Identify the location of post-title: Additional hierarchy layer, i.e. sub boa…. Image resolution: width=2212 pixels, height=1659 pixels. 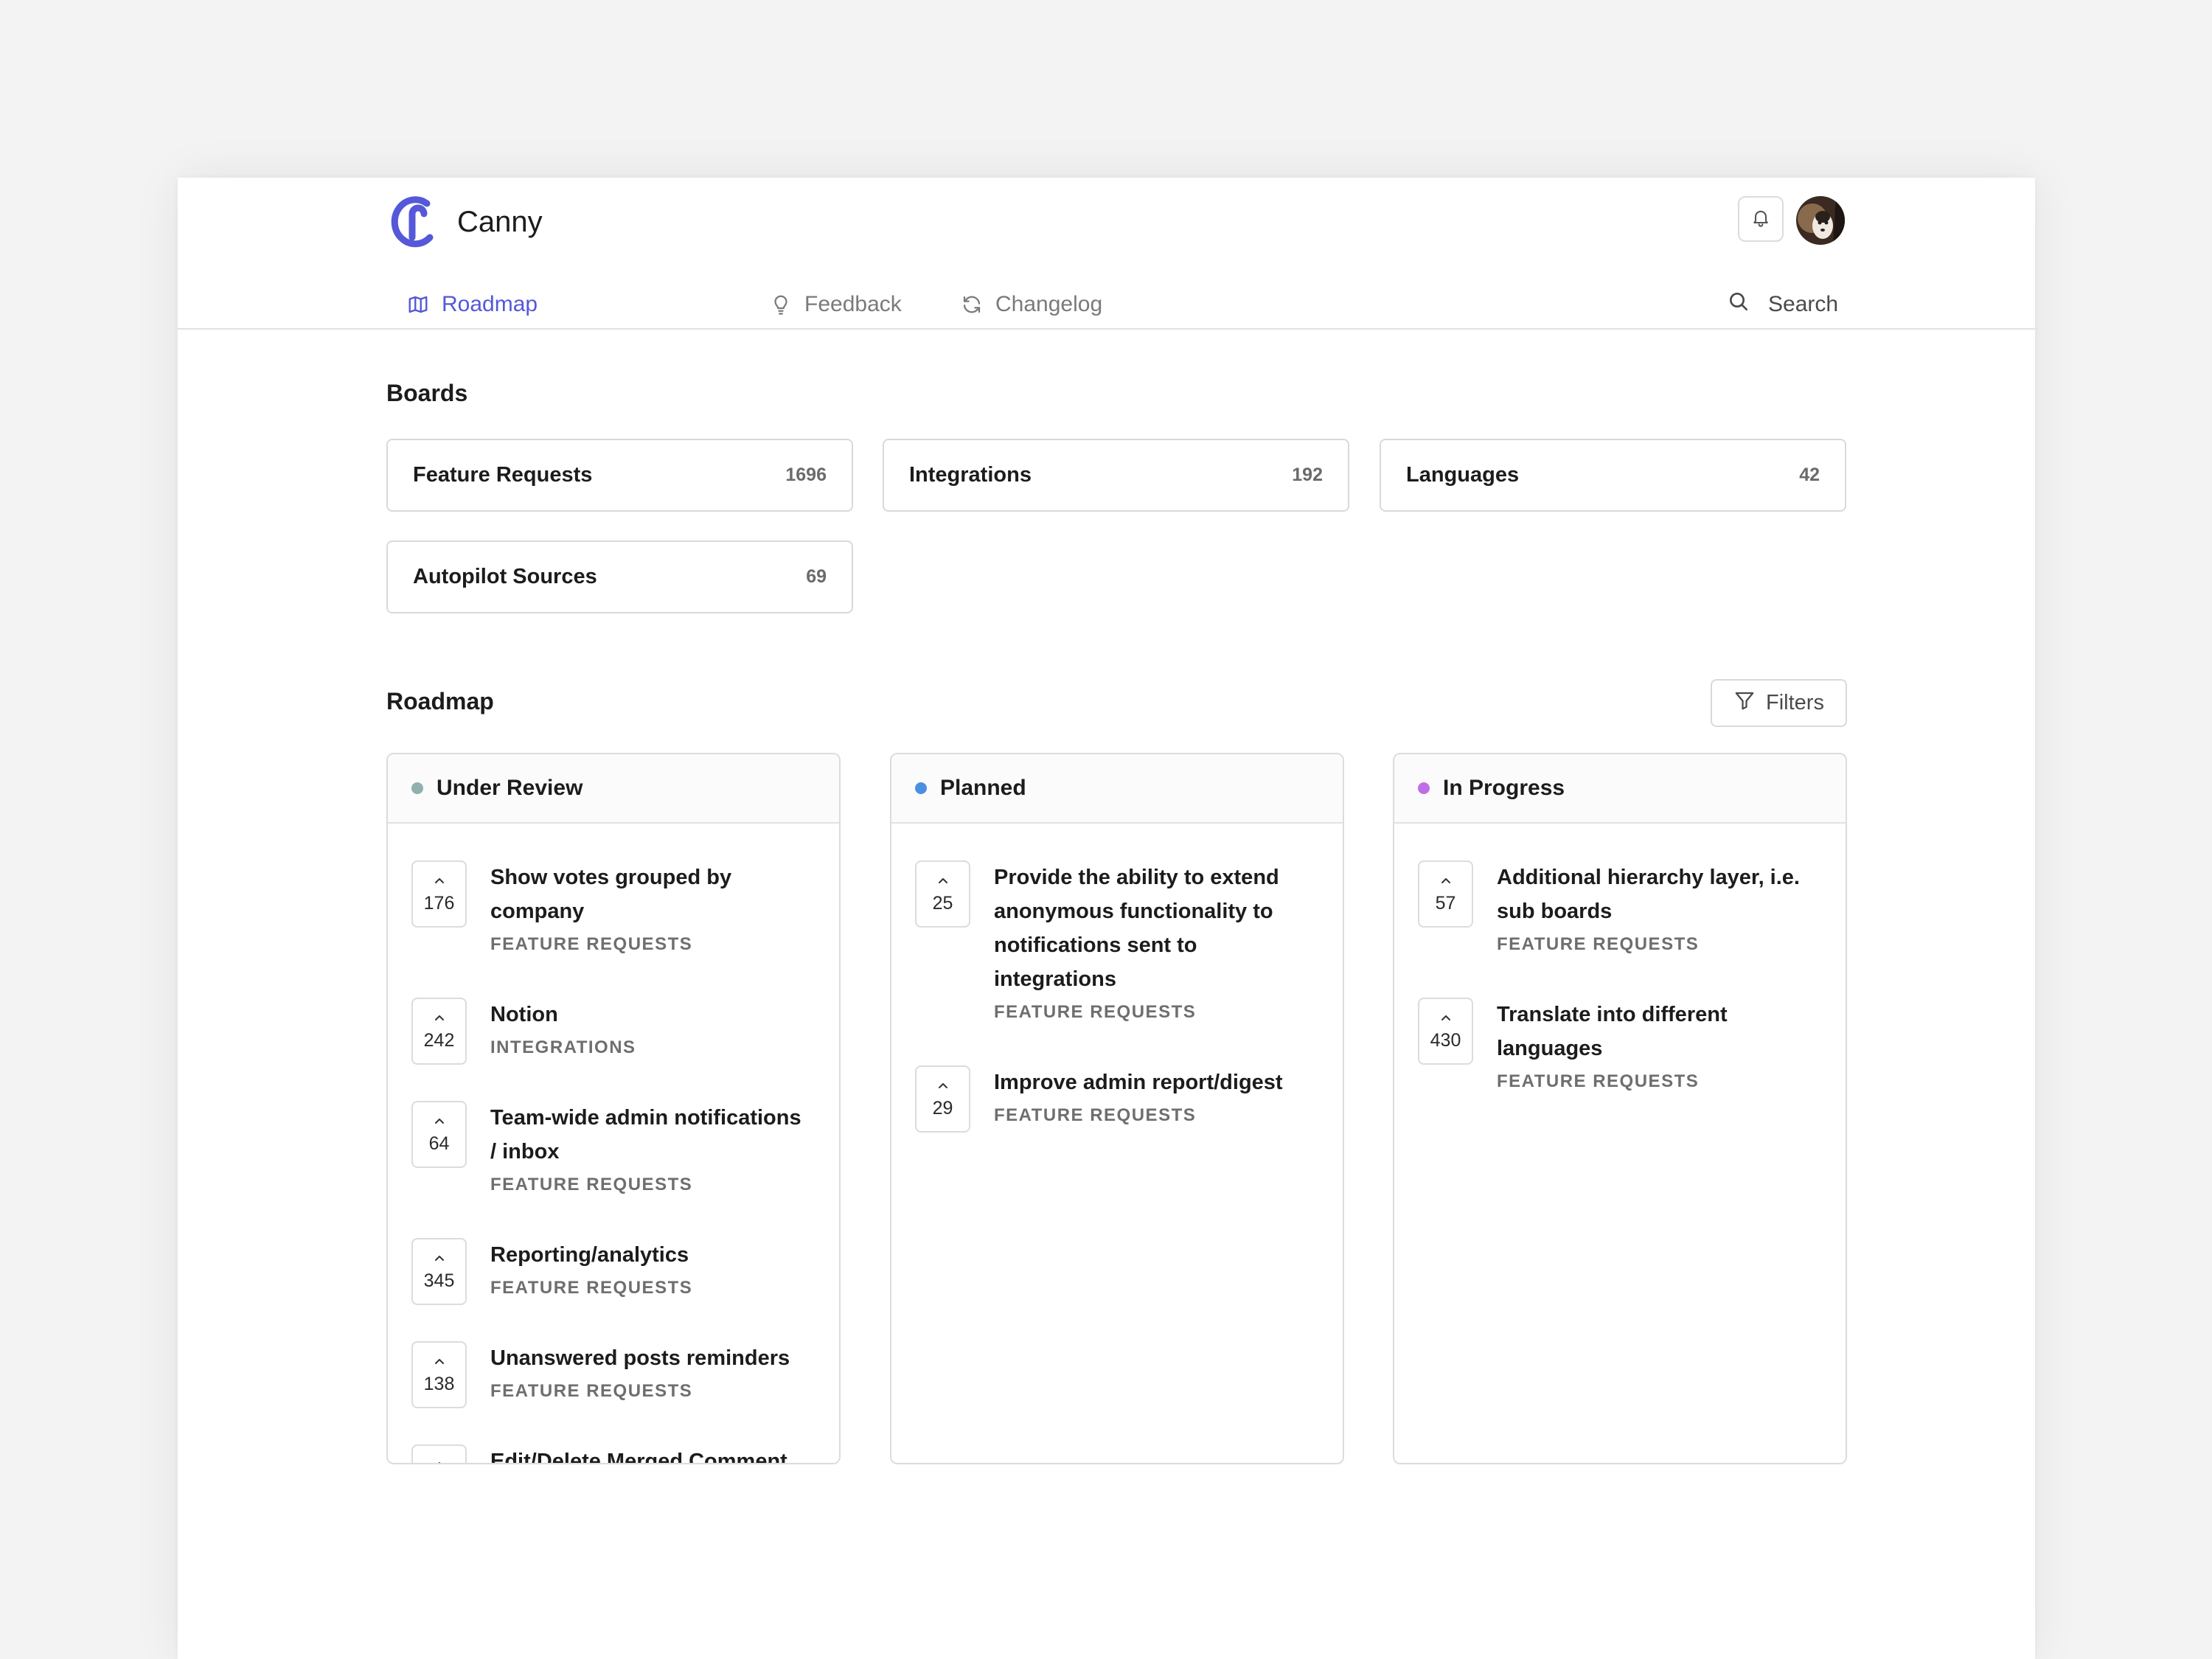
(1656, 894).